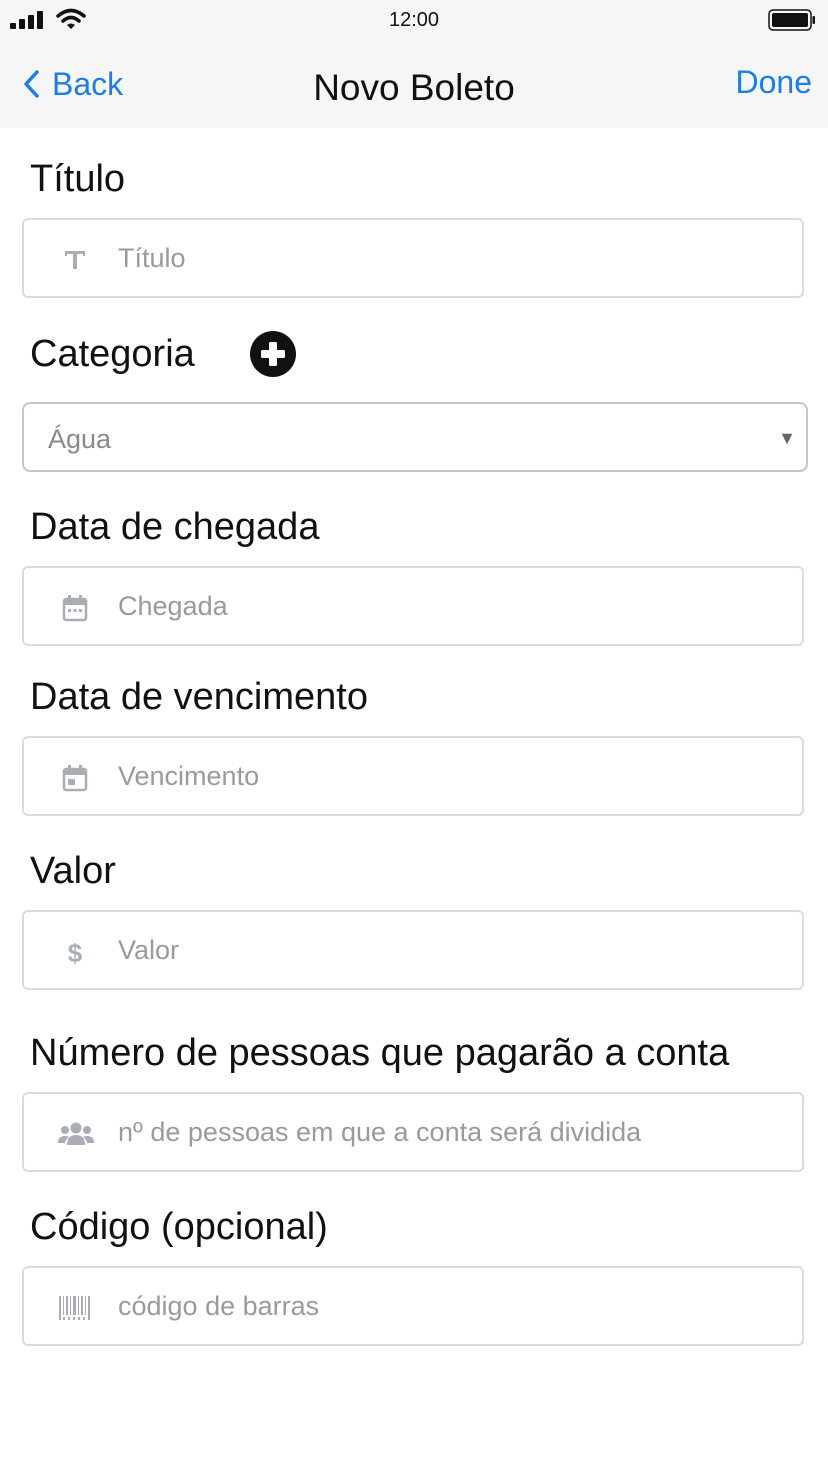 The image size is (828, 1472). Describe the element at coordinates (199, 697) in the screenshot. I see `due-date-label: Data de vencimento` at that location.